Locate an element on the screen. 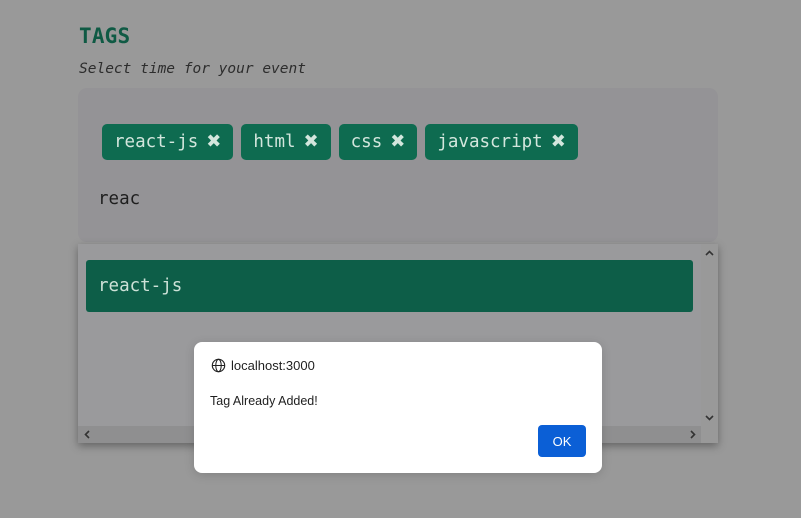 This screenshot has height=518, width=801. dialog-origin: localhost:3000 is located at coordinates (263, 365).